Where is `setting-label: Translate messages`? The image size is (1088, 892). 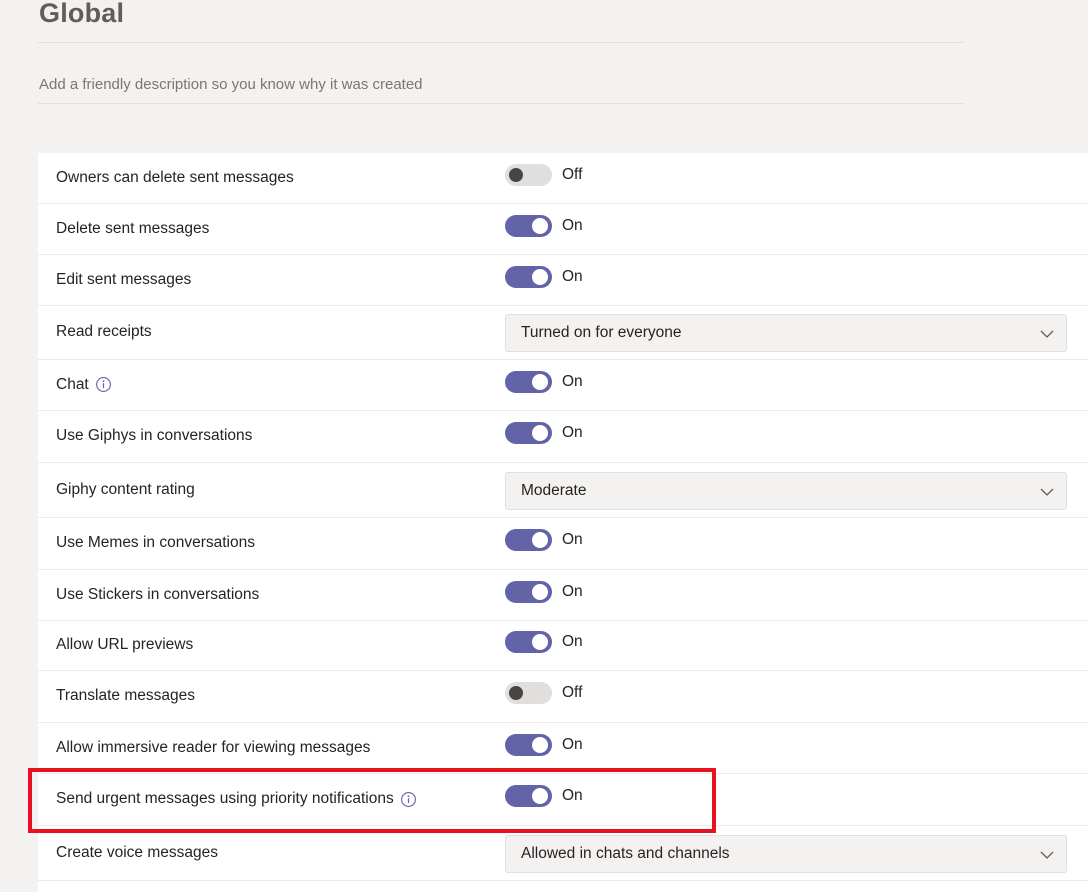
setting-label: Translate messages is located at coordinates (125, 696).